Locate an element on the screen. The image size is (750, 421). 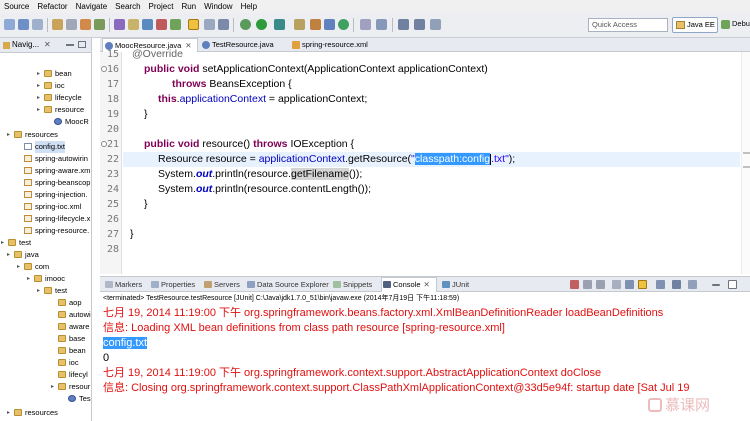
run-external-icon is located at coordinates (279, 24).